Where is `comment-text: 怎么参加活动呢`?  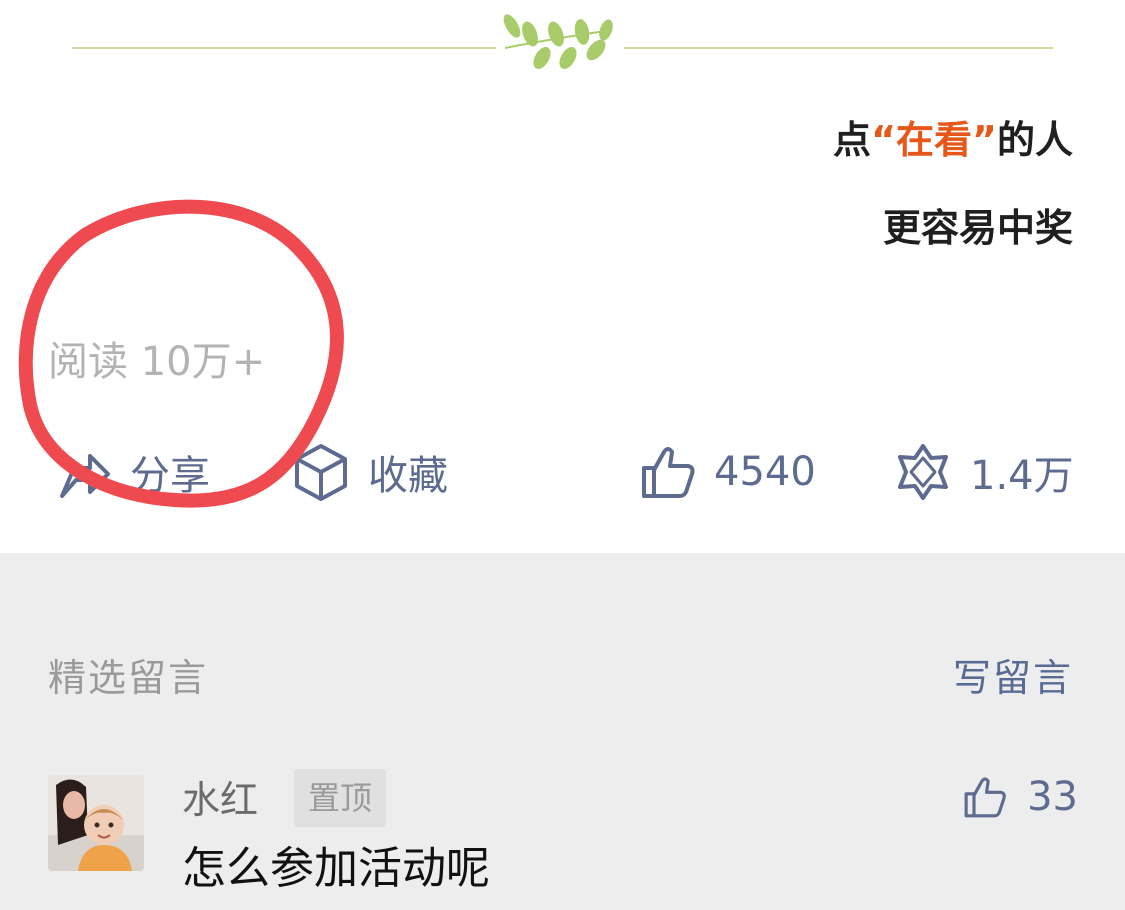
comment-text: 怎么参加活动呢 is located at coordinates (336, 868).